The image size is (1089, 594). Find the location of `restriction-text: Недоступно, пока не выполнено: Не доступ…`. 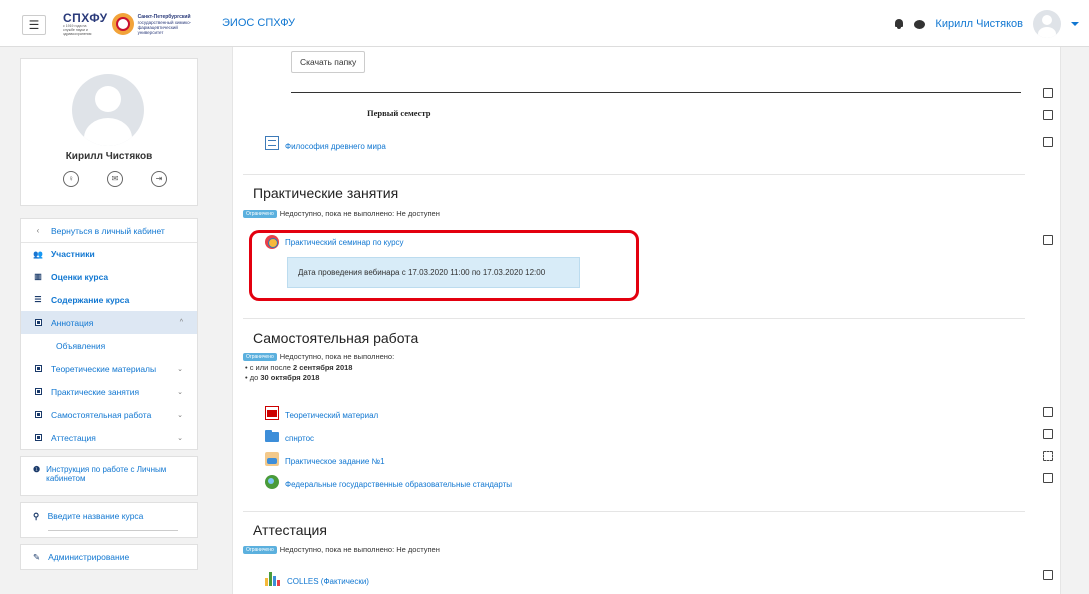

restriction-text: Недоступно, пока не выполнено: Не доступ… is located at coordinates (359, 213).